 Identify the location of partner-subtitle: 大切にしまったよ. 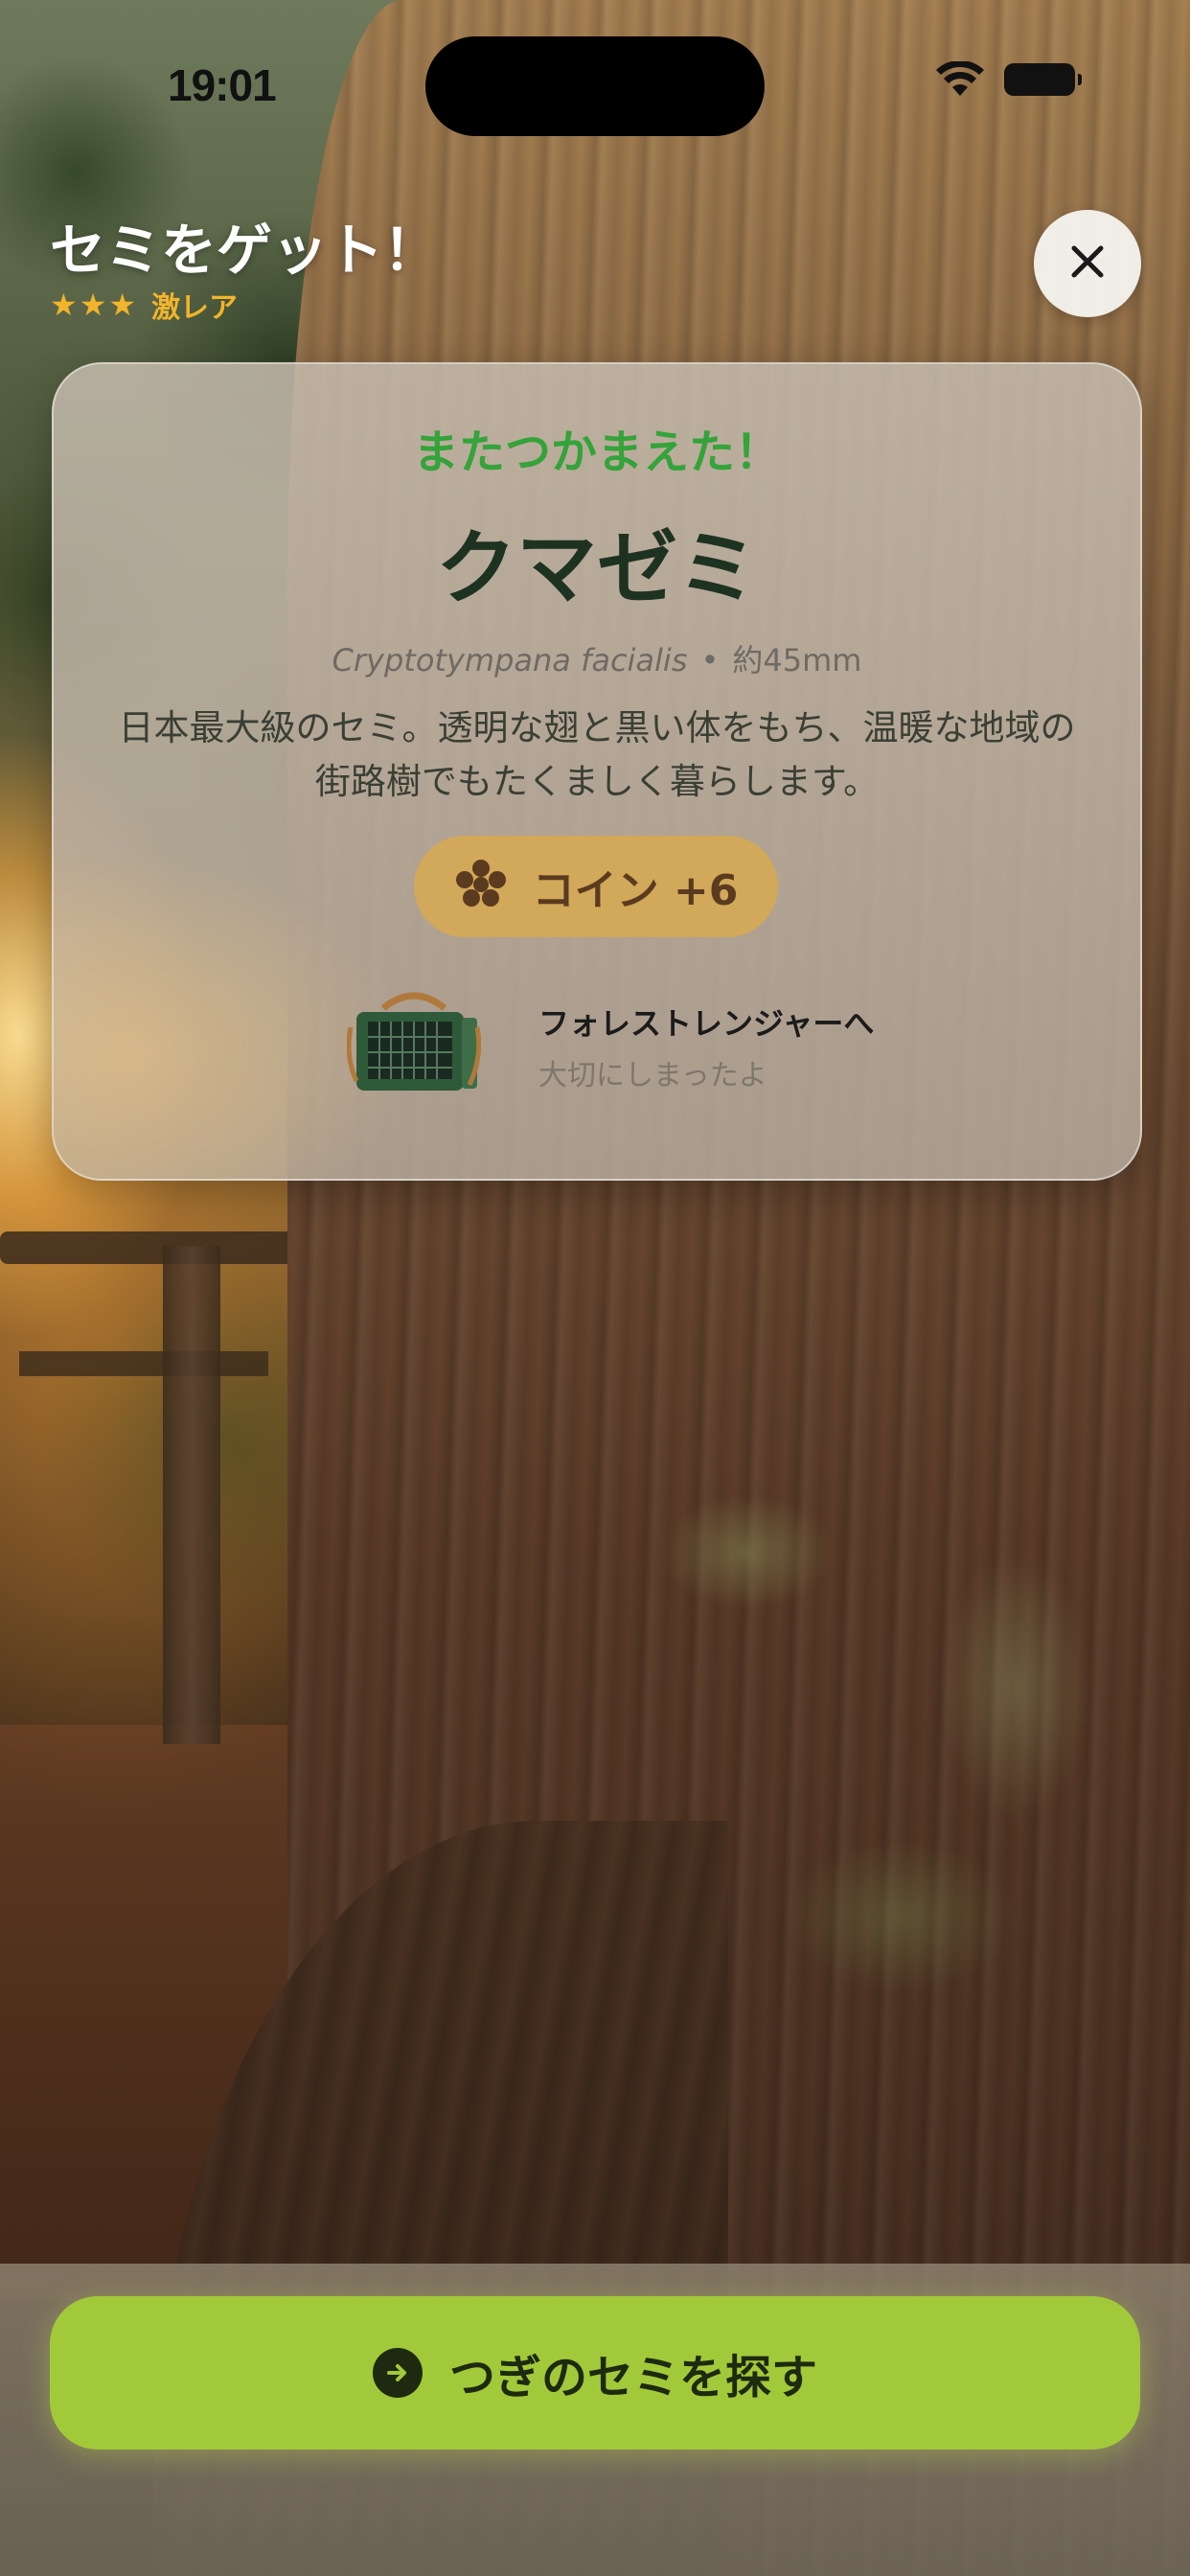
(653, 1075).